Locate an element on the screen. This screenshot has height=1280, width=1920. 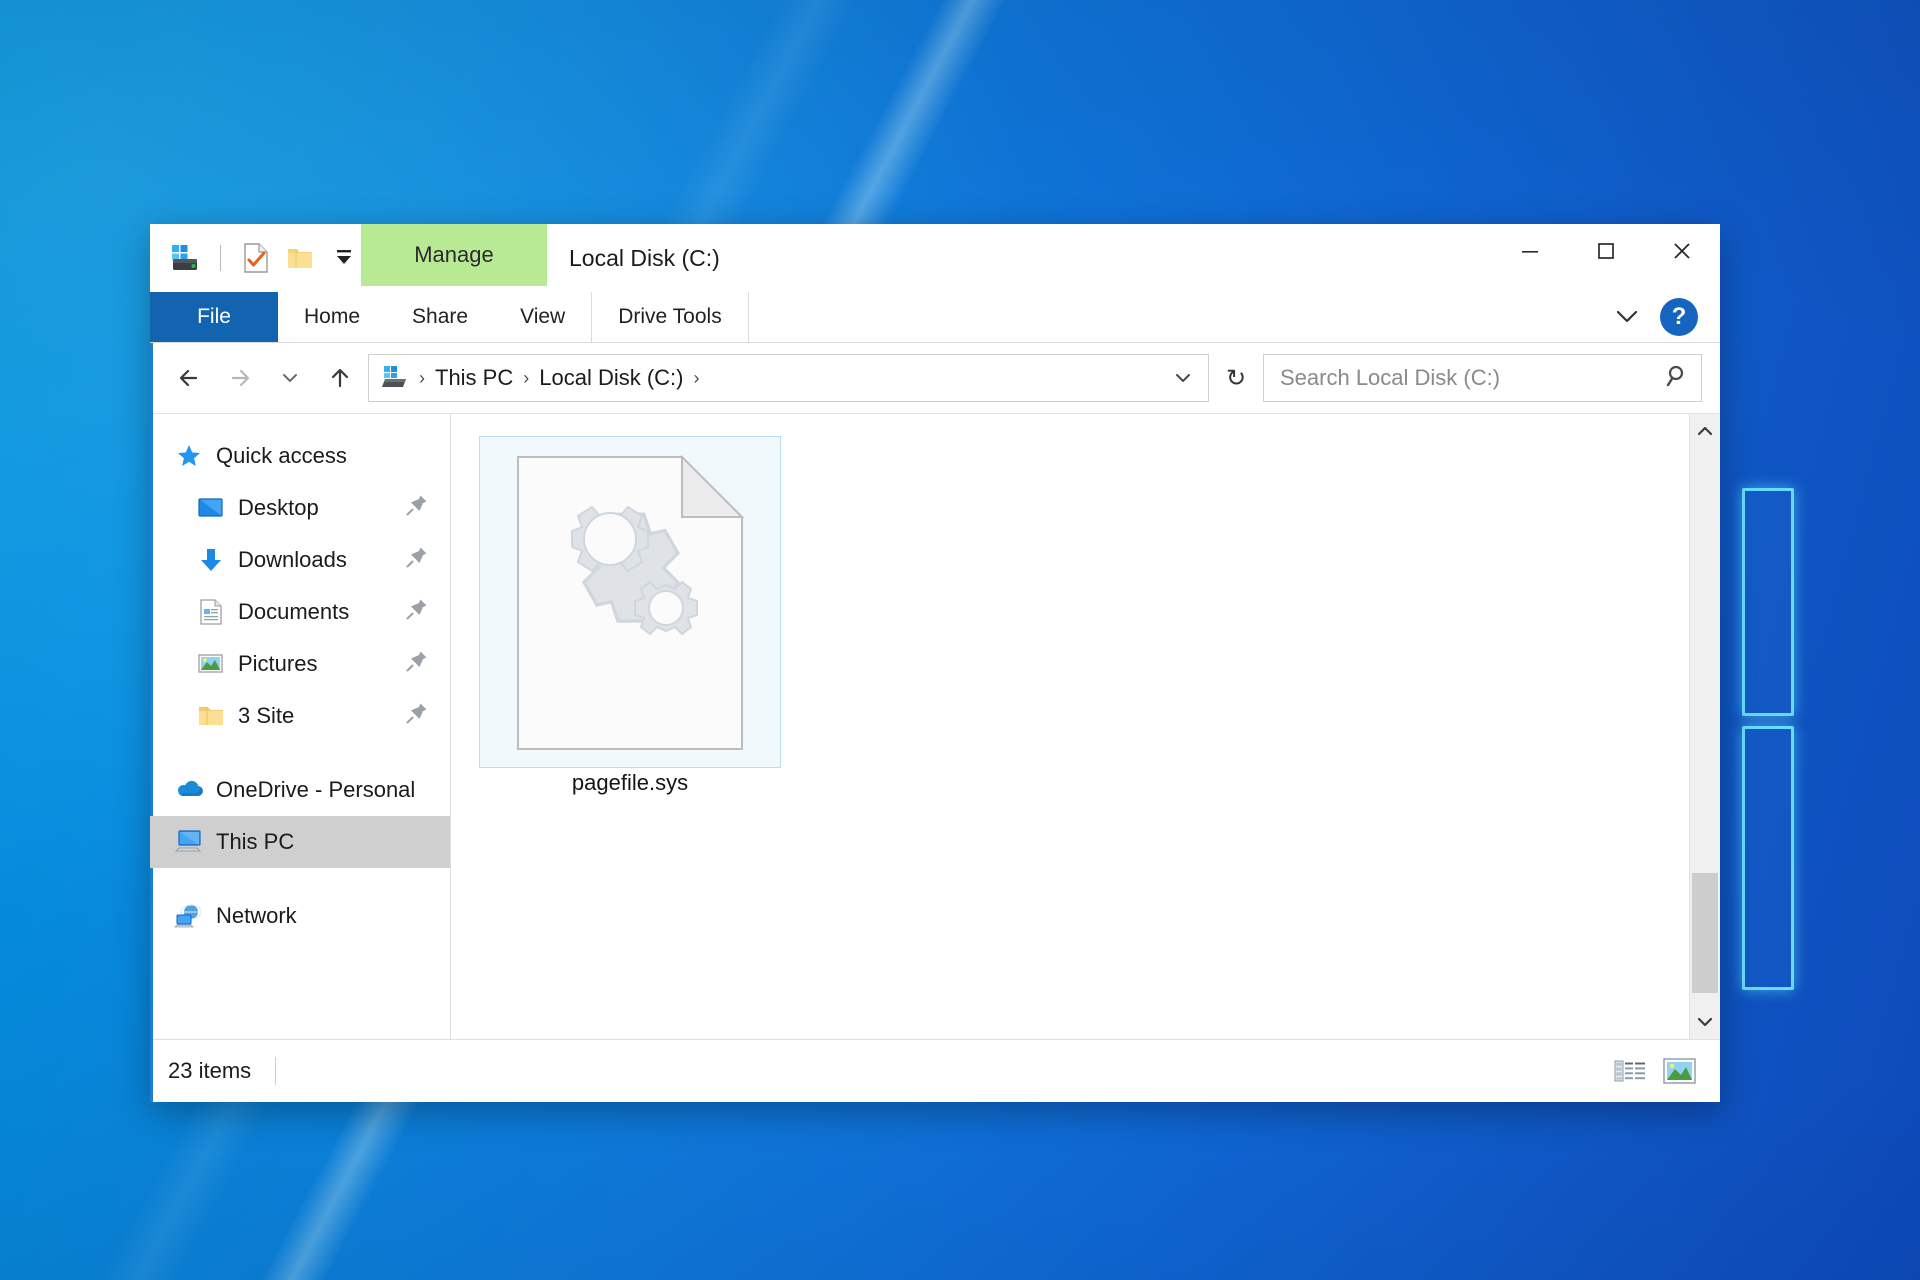
window-caption-buttons is located at coordinates (1606, 258).